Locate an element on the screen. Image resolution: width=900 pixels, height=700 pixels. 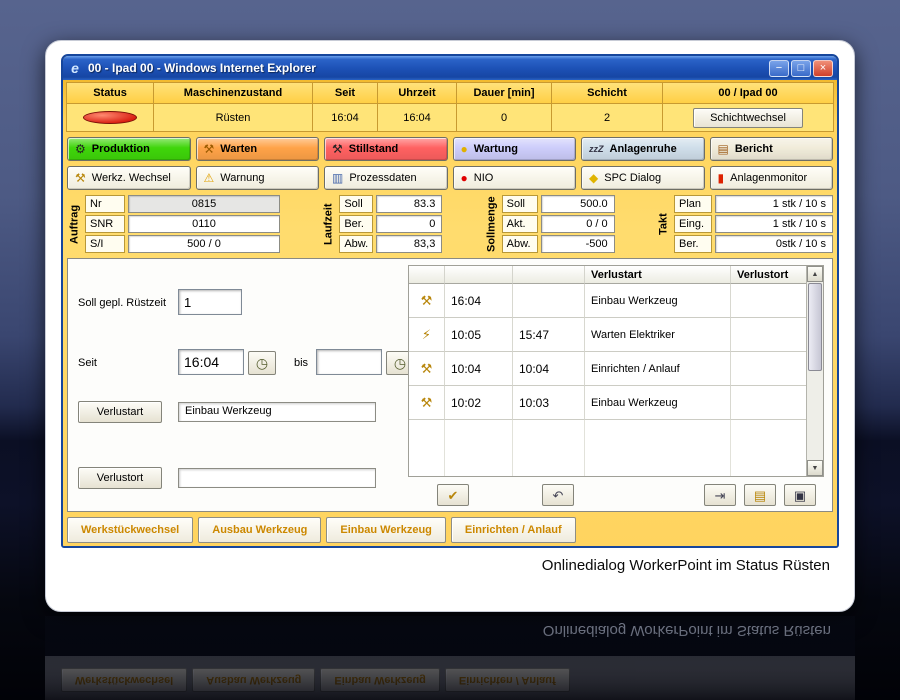
produktion-button: ⚙ Produktion is located at coordinates (129, 149).